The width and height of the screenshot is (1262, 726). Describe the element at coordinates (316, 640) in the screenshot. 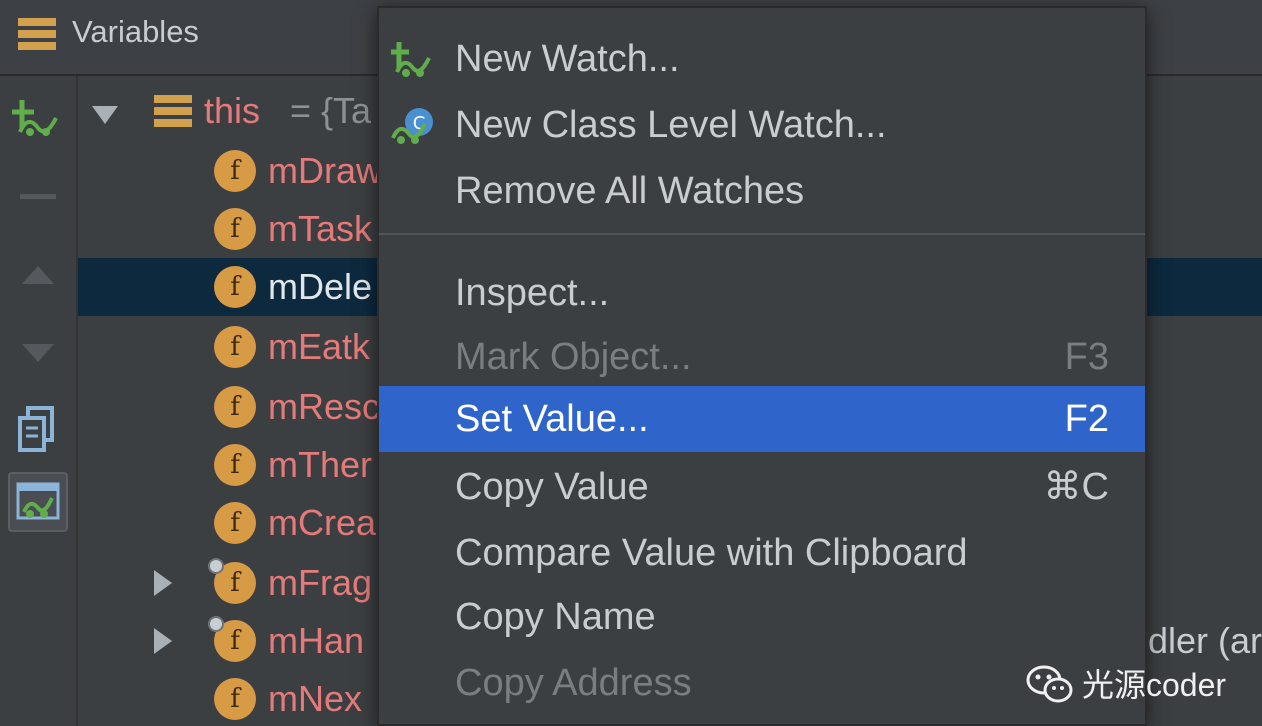

I see `field-name: mHan` at that location.